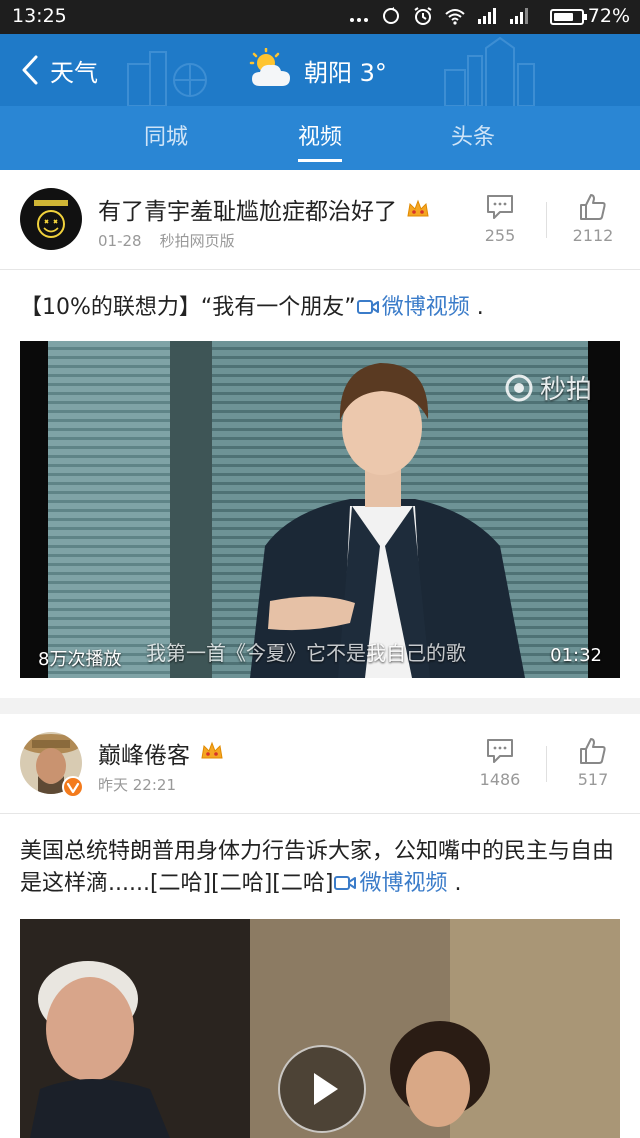 This screenshot has height=1138, width=640. I want to click on post-header: 有了青宇羞耻尴尬症都治好了 01-28 秒拍网页版 255 2112, so click(320, 220).